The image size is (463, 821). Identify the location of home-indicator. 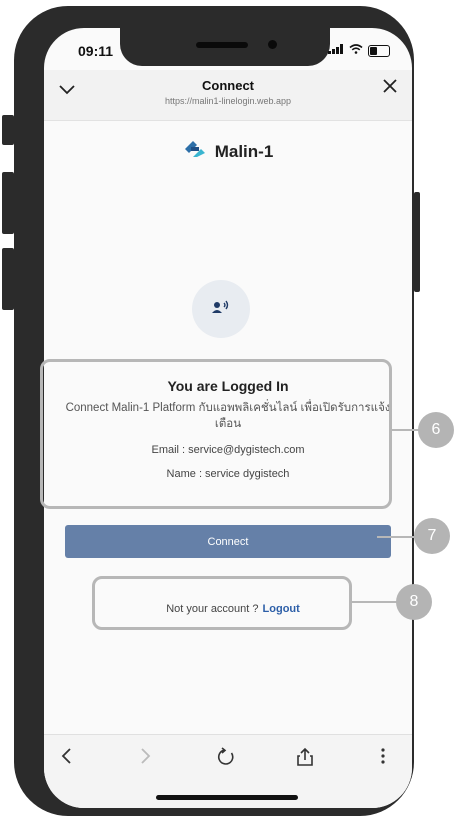
(227, 797).